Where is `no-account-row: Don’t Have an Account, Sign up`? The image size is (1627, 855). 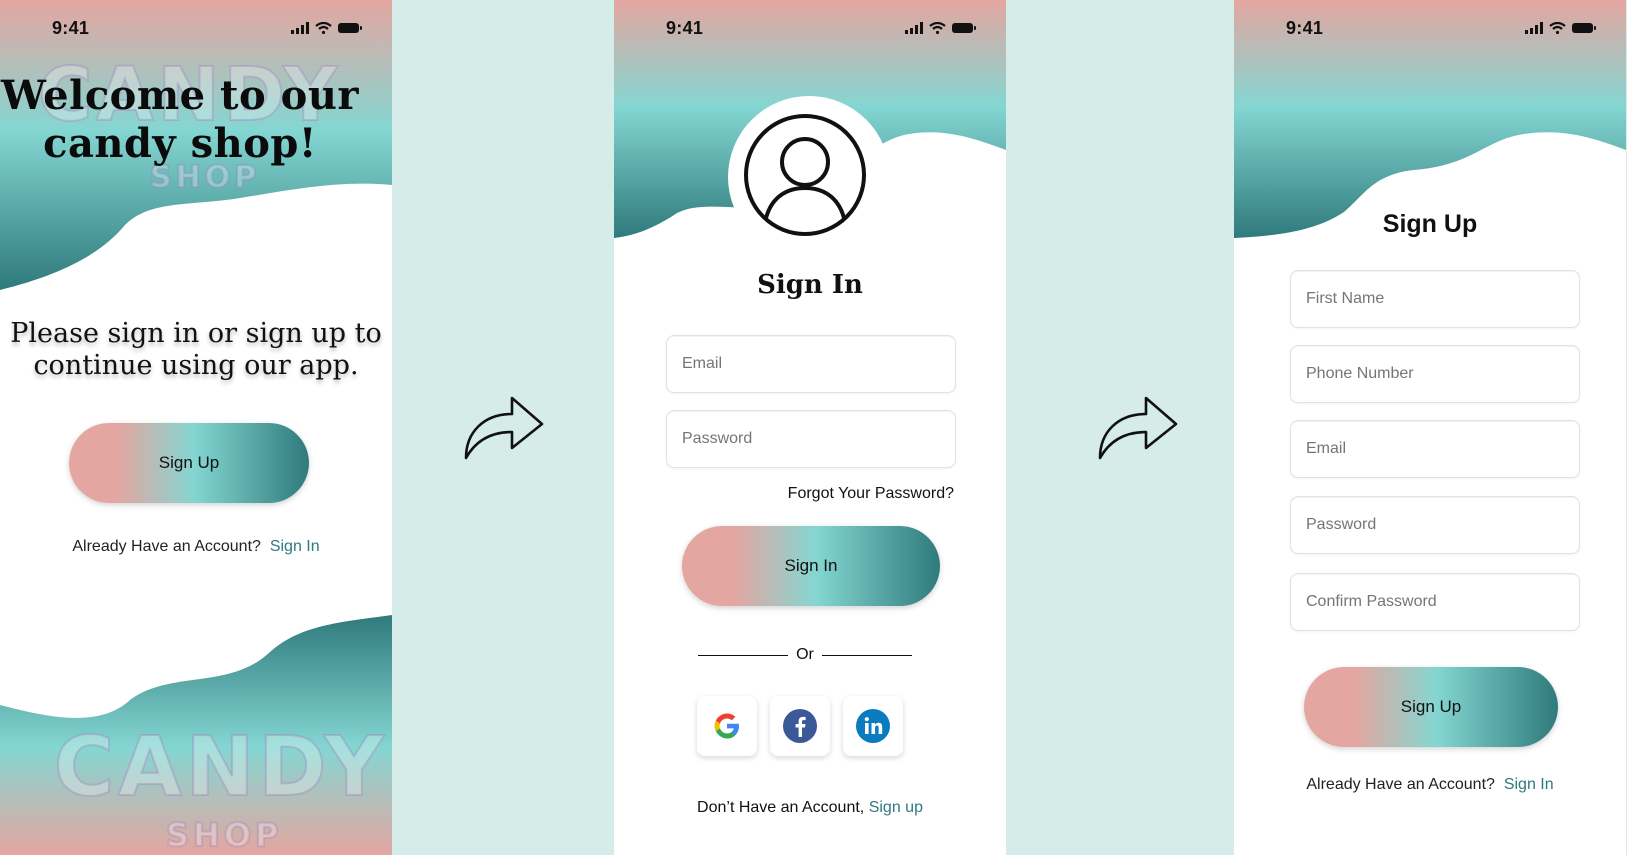
no-account-row: Don’t Have an Account, Sign up is located at coordinates (810, 808).